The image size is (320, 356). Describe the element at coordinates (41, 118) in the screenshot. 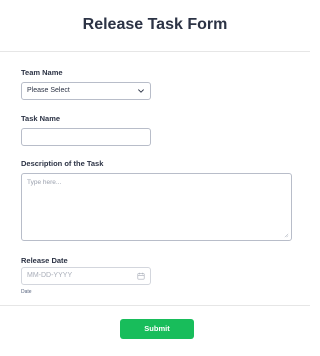

I see `task-name-label: Task Name` at that location.